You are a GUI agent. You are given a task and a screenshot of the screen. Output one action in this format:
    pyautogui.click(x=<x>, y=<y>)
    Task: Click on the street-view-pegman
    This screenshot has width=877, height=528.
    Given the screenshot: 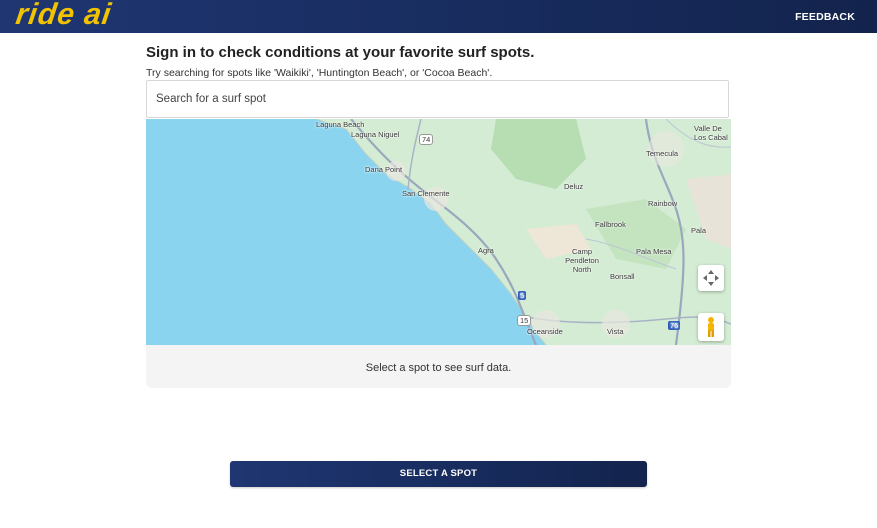 What is the action you would take?
    pyautogui.click(x=711, y=327)
    